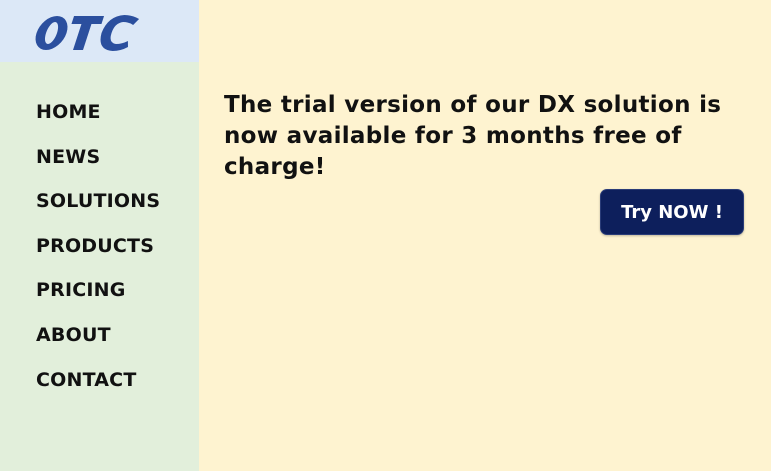 Image resolution: width=771 pixels, height=471 pixels. I want to click on logo-area, so click(99, 31).